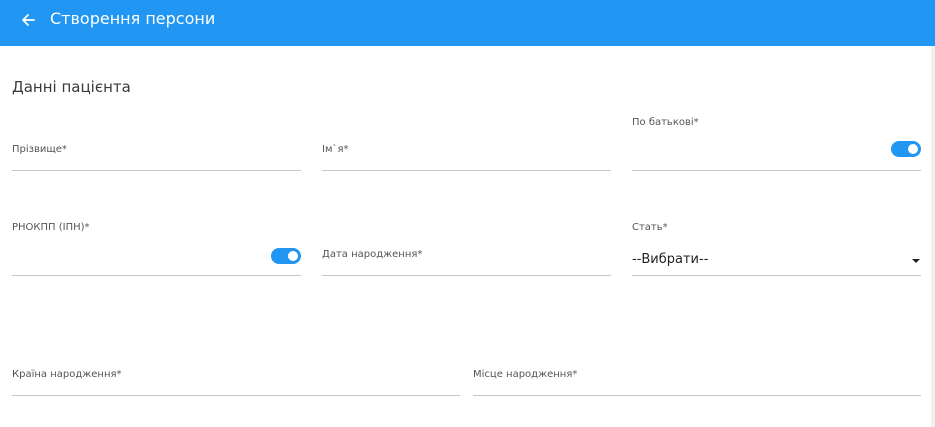 The width and height of the screenshot is (935, 427). I want to click on rnokpp-label: РНОКПП (ІПН)*, so click(51, 227).